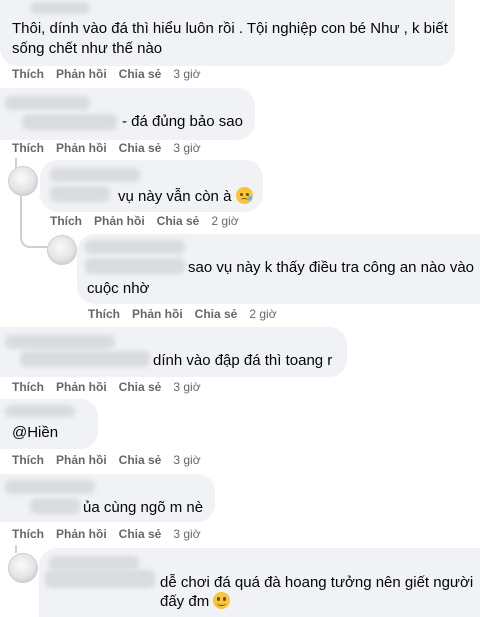 The height and width of the screenshot is (617, 480). Describe the element at coordinates (222, 600) in the screenshot. I see `smiling-face-icon` at that location.